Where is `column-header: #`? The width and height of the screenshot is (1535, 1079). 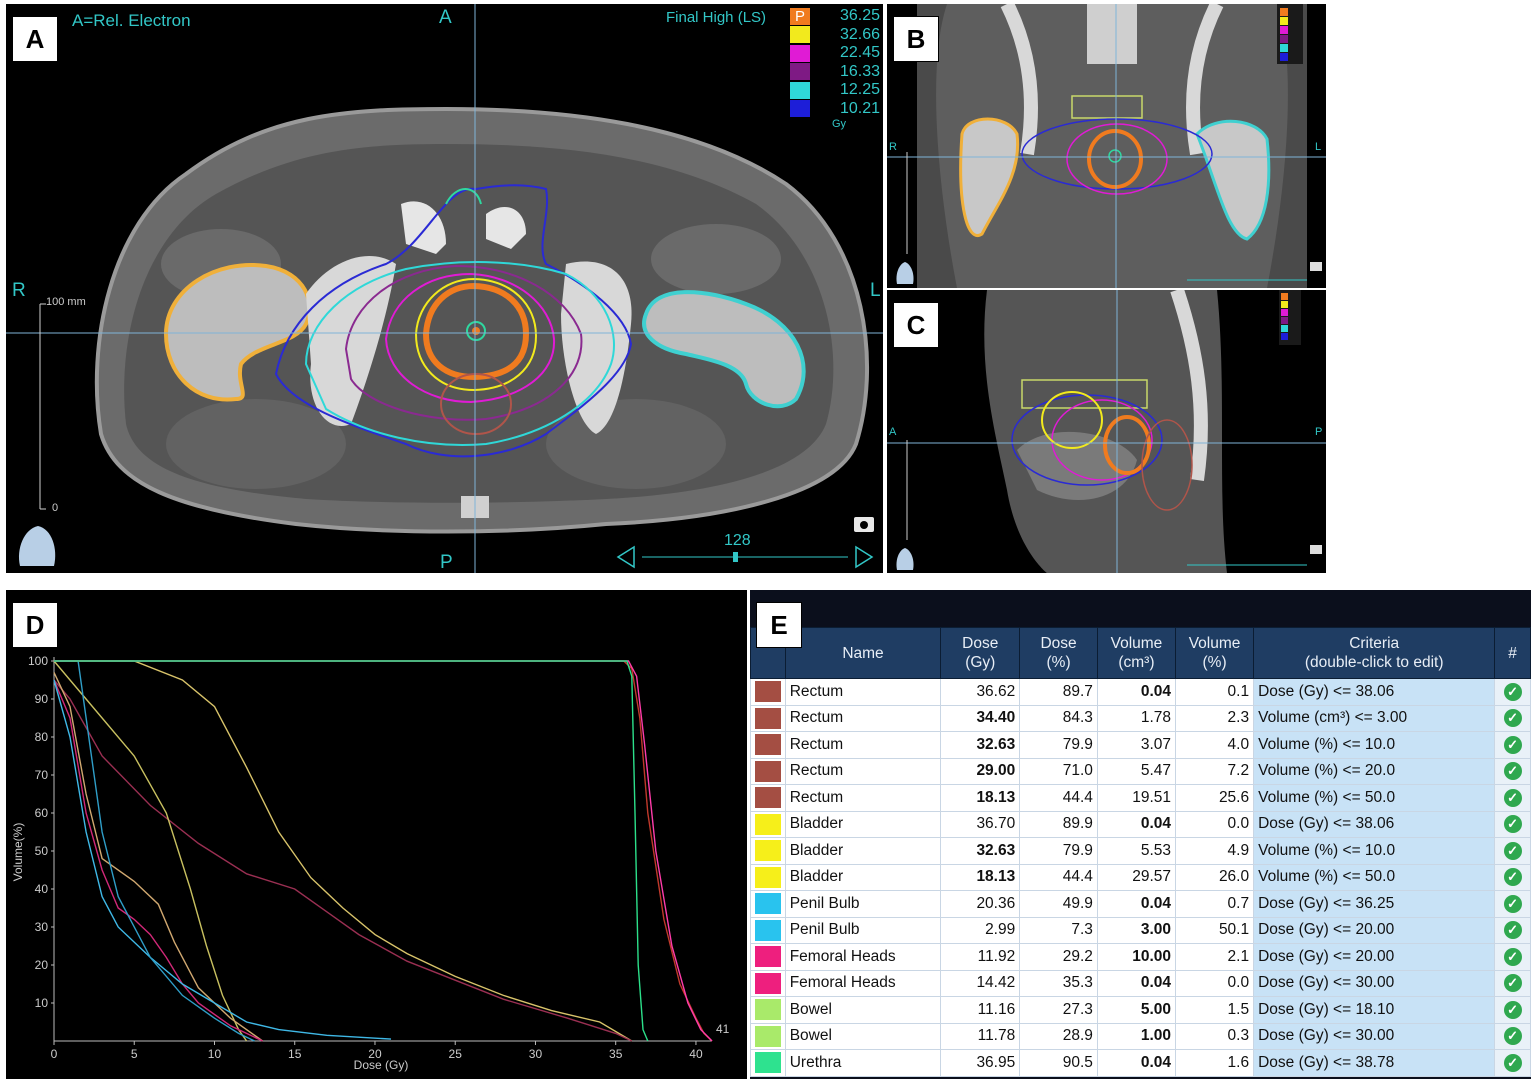 column-header: # is located at coordinates (1512, 653).